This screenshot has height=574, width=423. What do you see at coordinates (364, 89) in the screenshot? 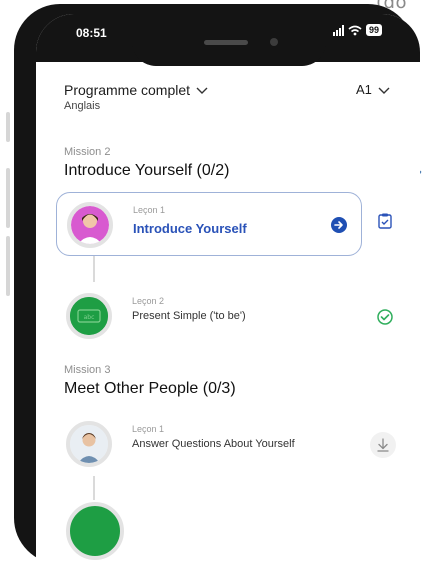
I see `level-label: A1` at bounding box center [364, 89].